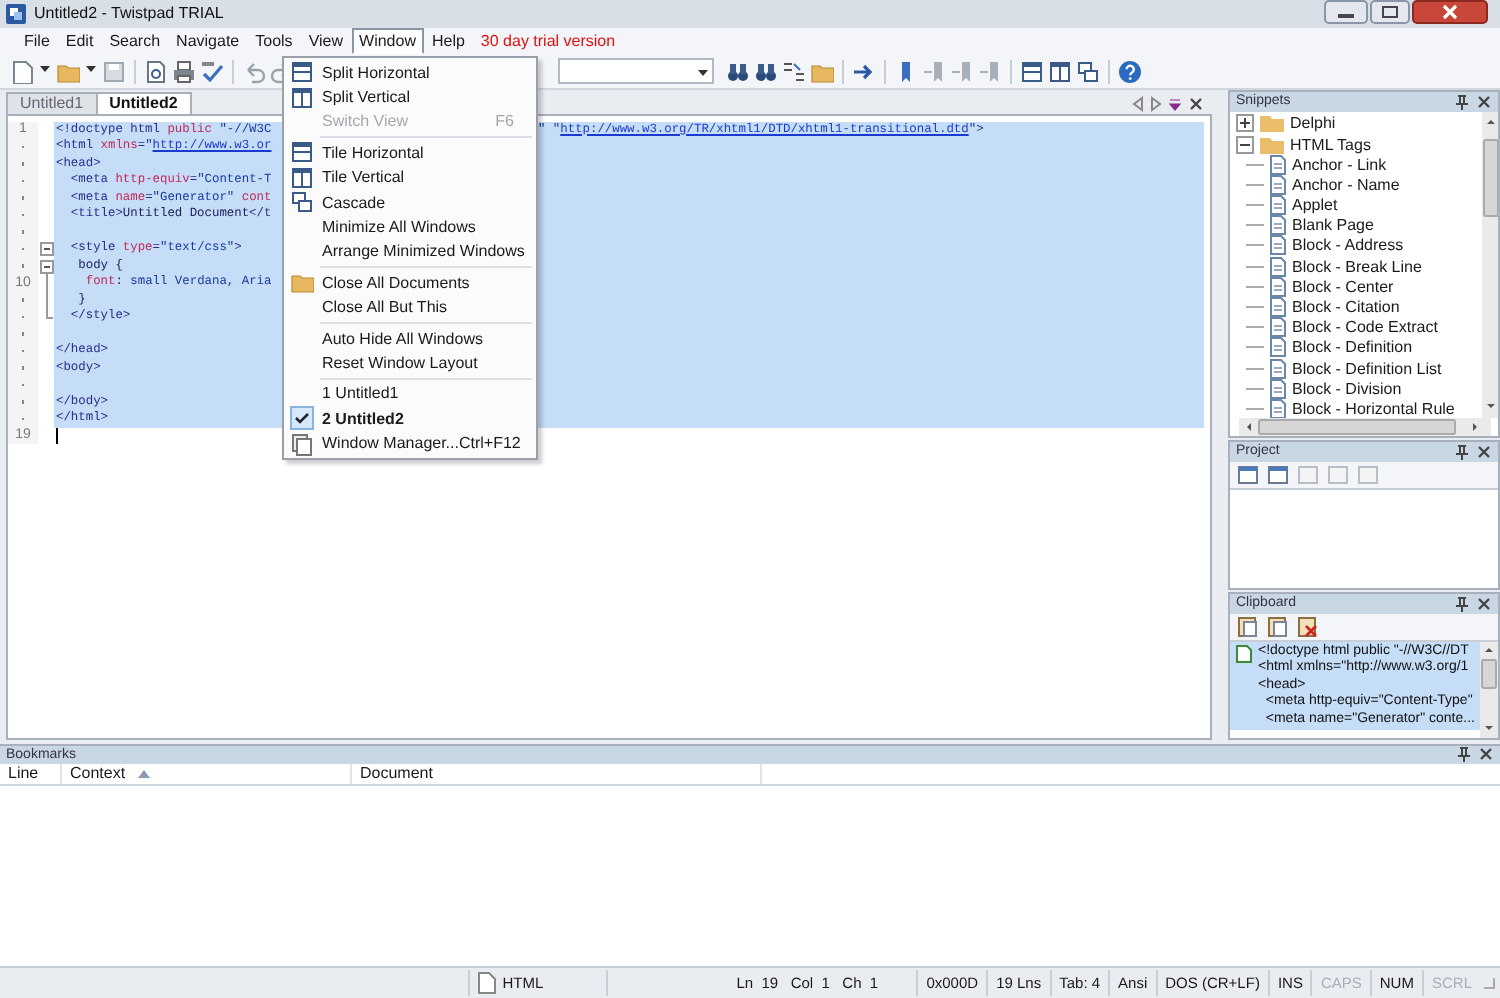 The image size is (1500, 998). I want to click on document-tab: Untitled1, so click(52, 102).